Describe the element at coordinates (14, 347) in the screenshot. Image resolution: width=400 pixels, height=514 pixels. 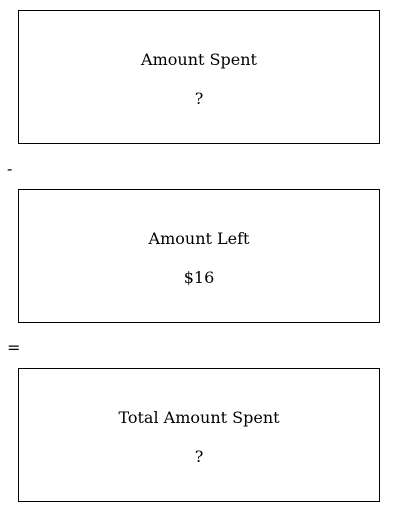
I see `equals-operator: =` at that location.